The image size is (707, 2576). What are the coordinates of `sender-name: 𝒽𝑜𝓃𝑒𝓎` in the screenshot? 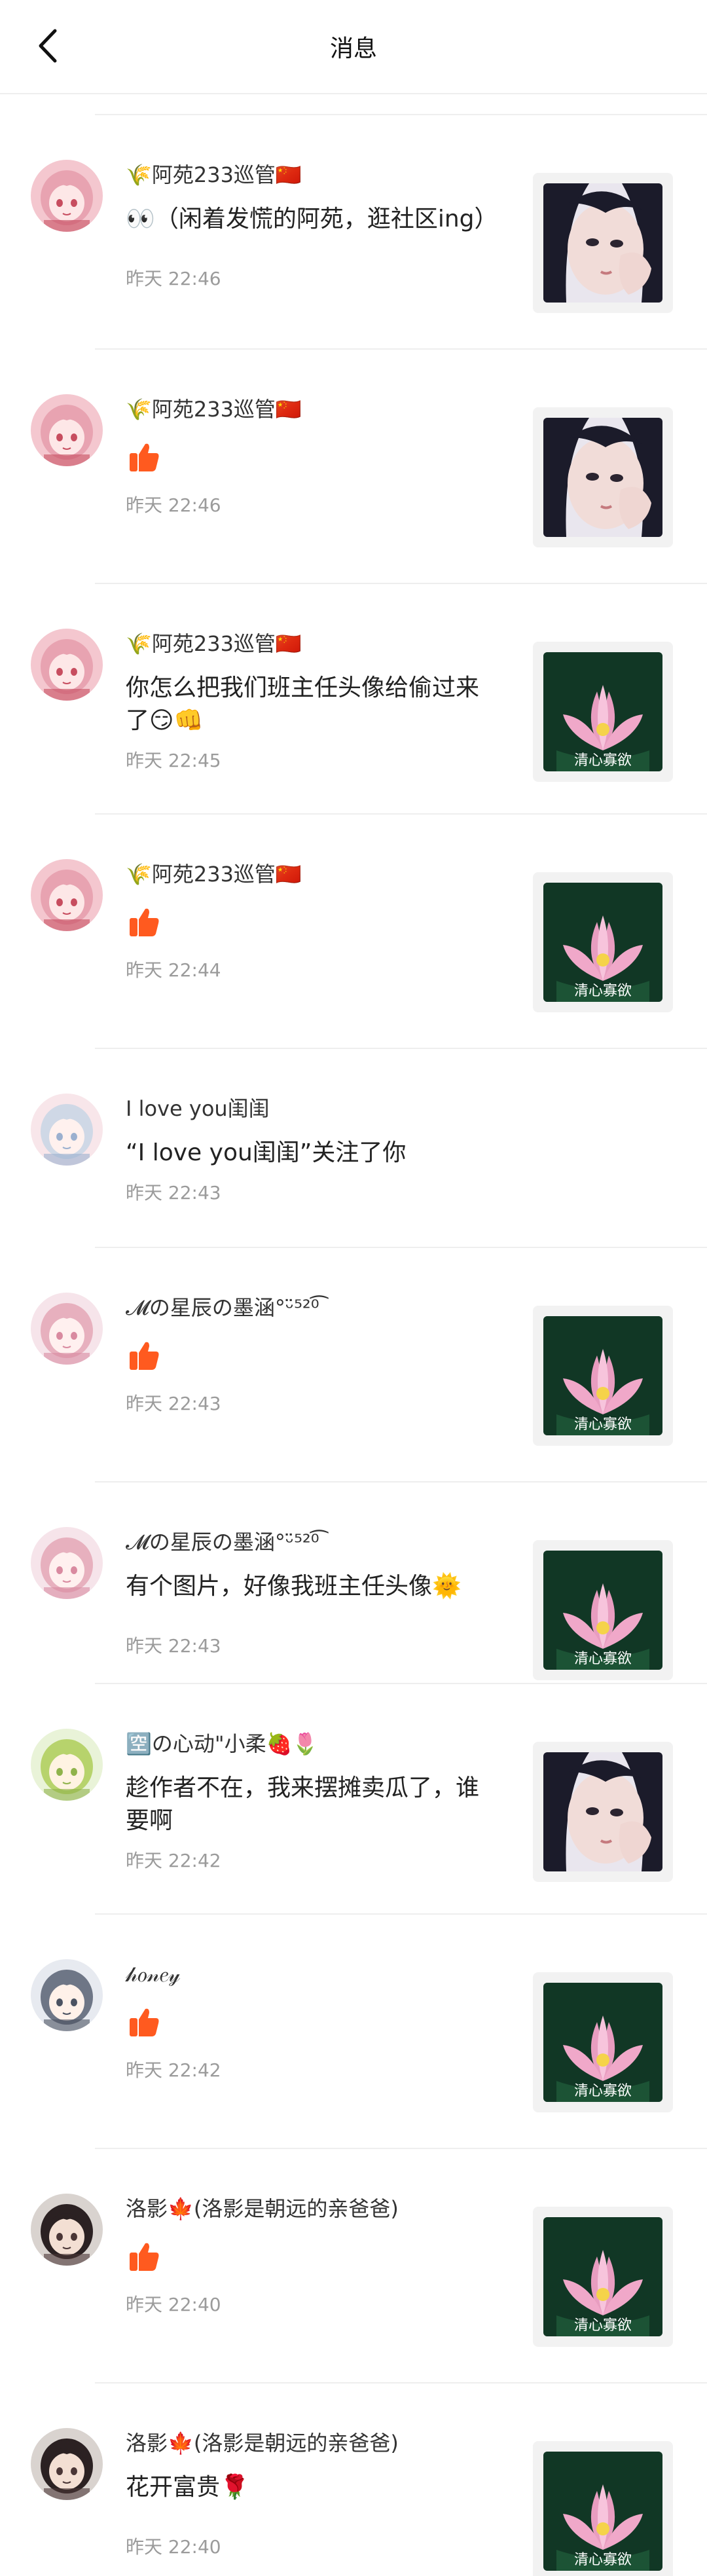 It's located at (309, 1974).